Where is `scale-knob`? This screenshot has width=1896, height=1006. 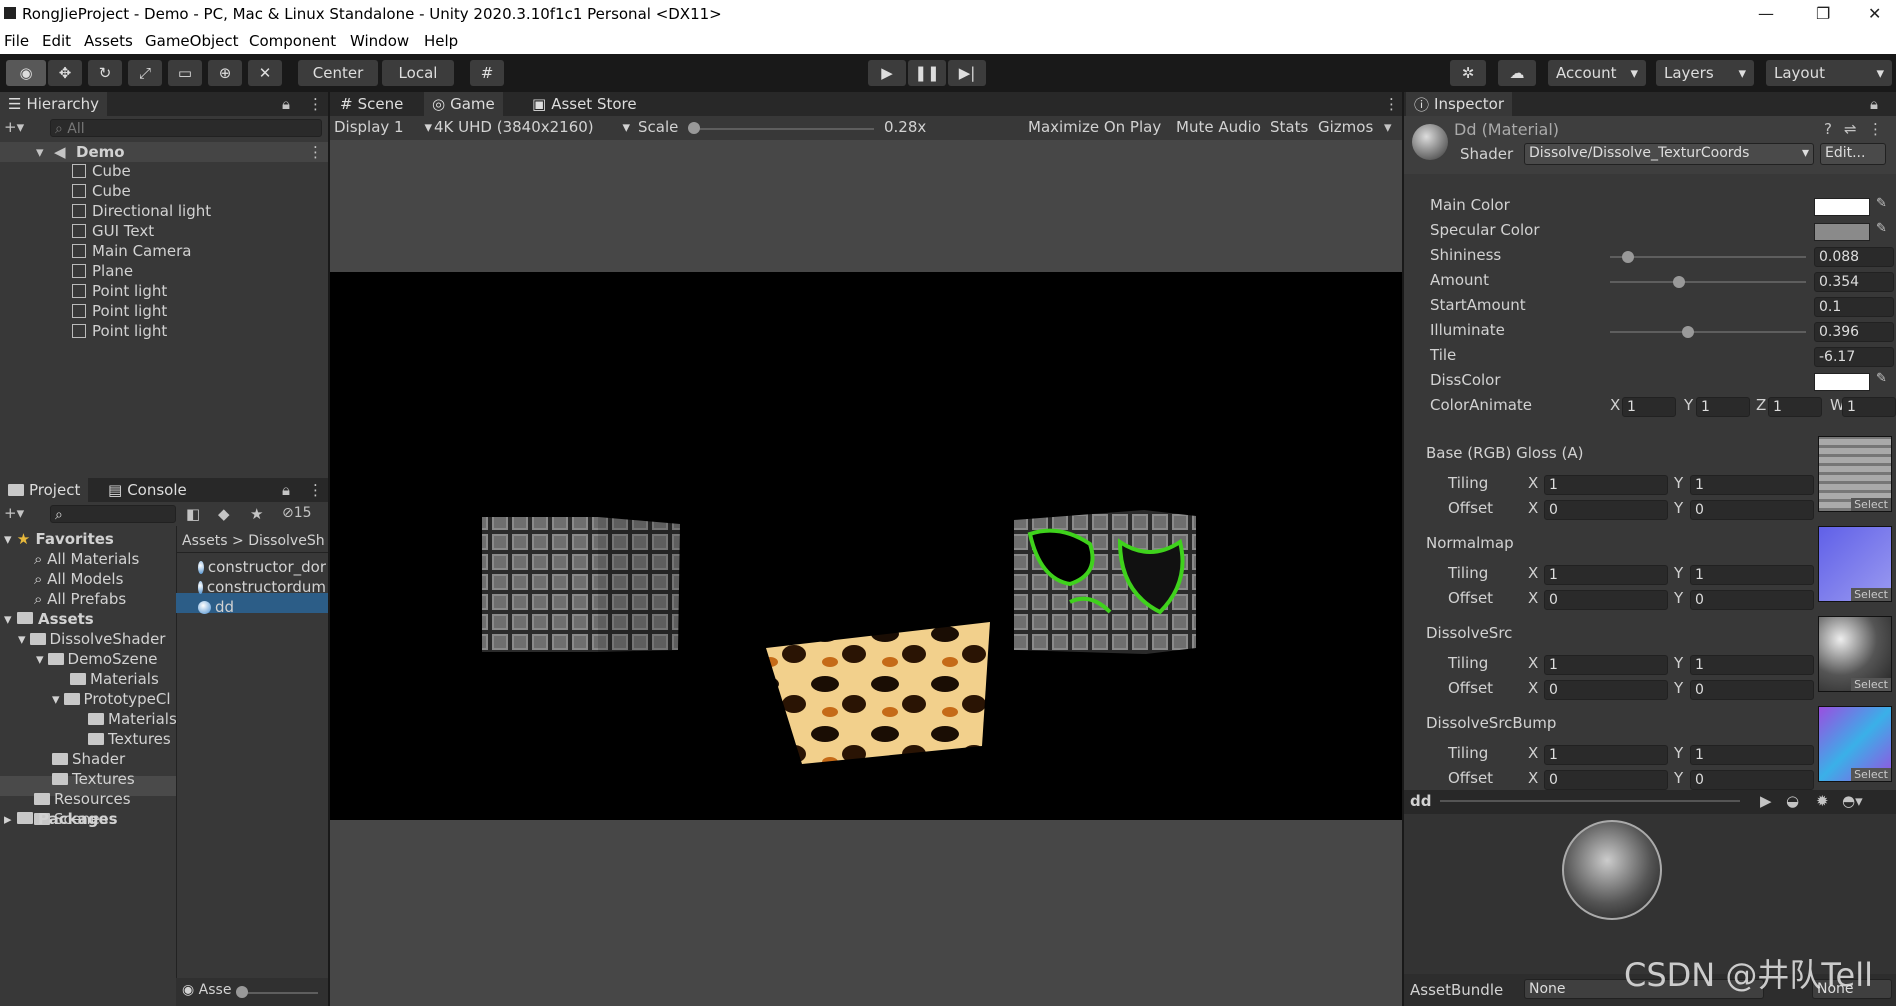 scale-knob is located at coordinates (694, 128).